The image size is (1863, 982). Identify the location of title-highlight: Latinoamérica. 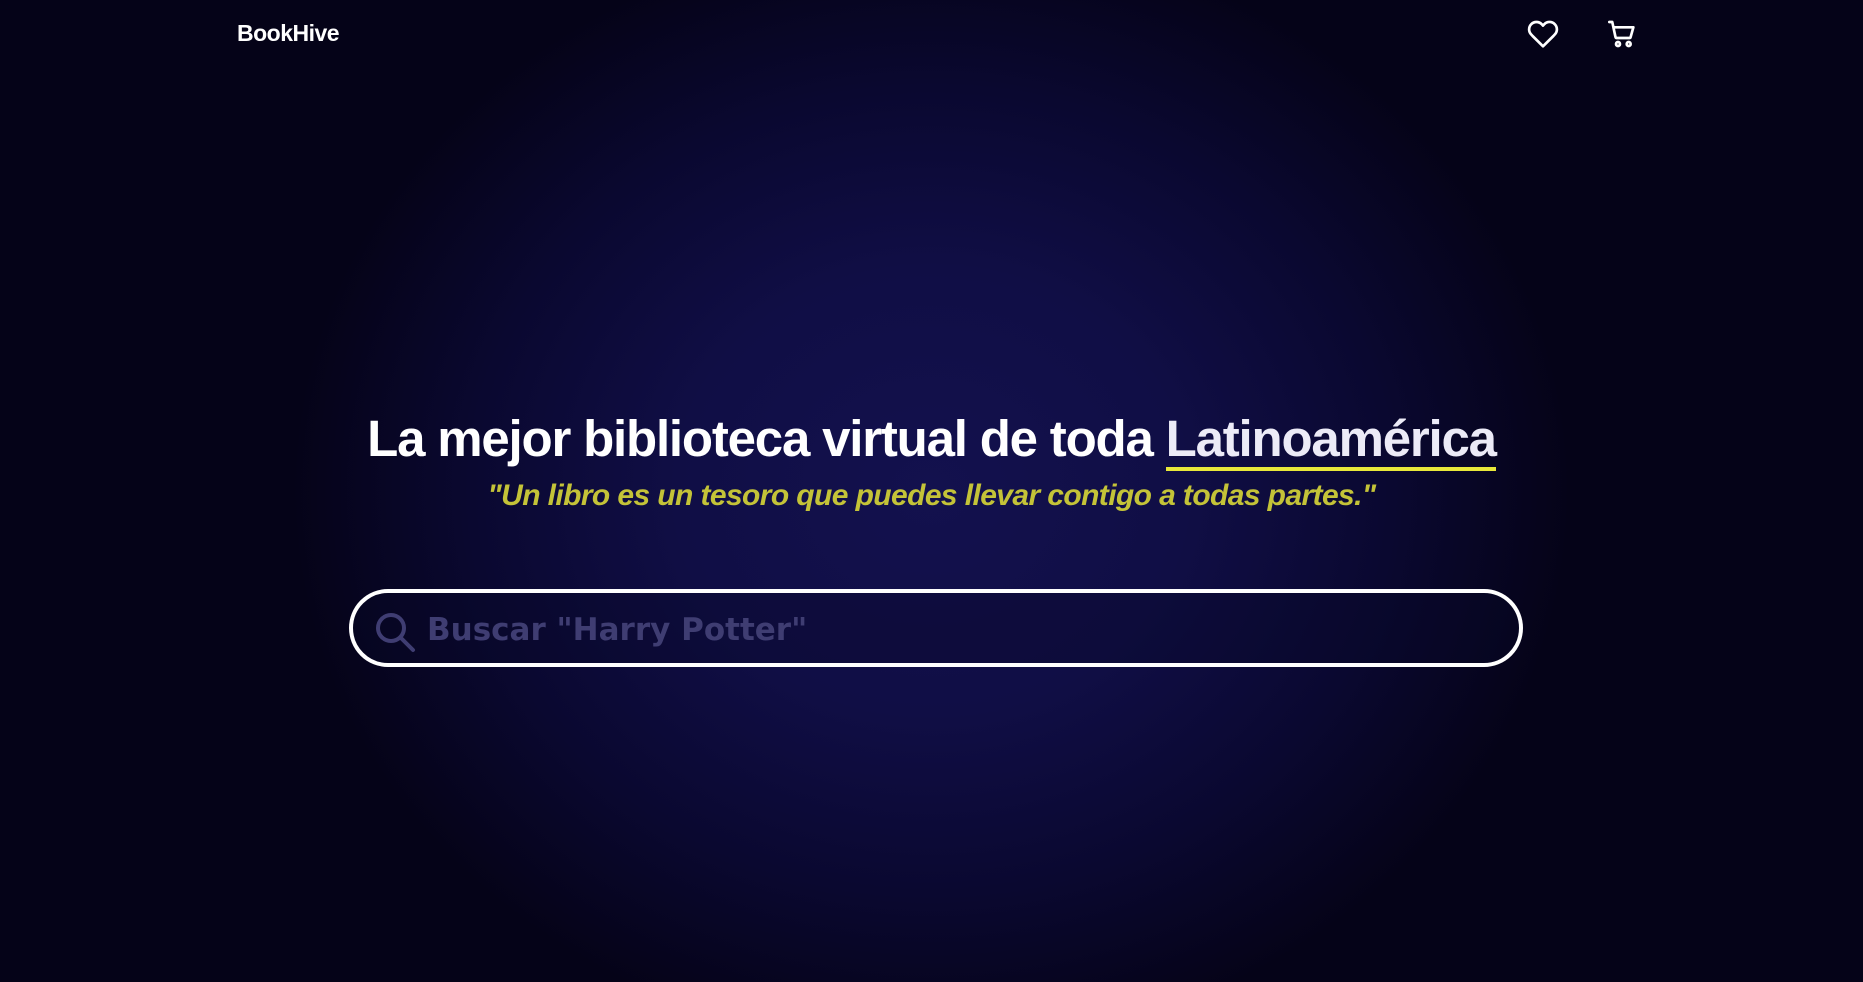
(1331, 440).